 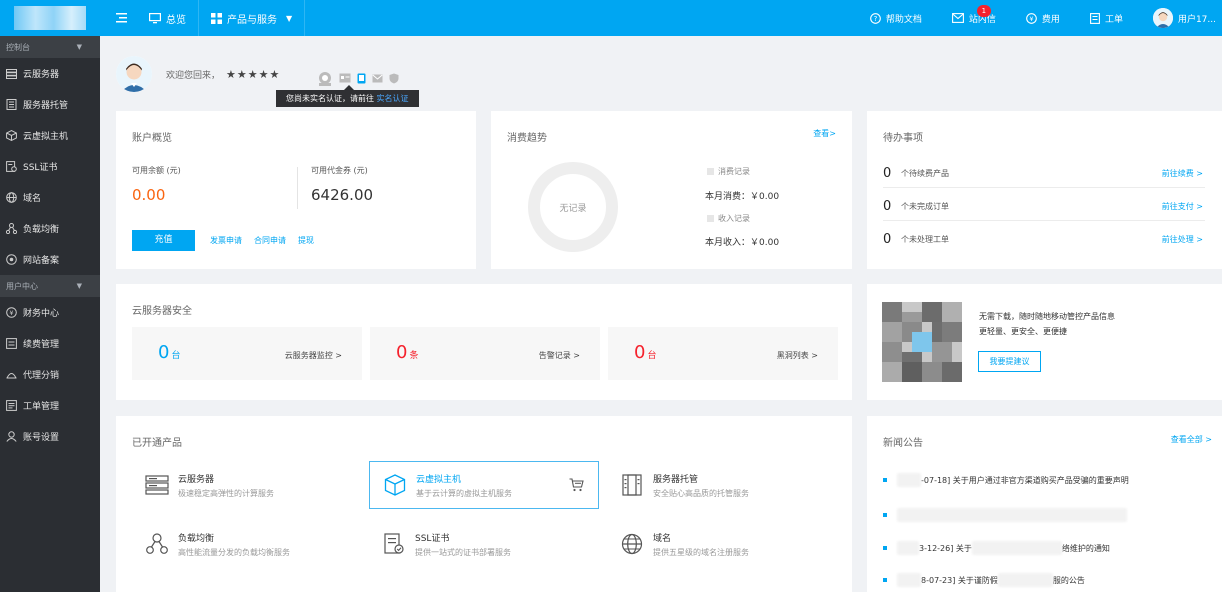 I want to click on phone-icon, so click(x=361, y=78).